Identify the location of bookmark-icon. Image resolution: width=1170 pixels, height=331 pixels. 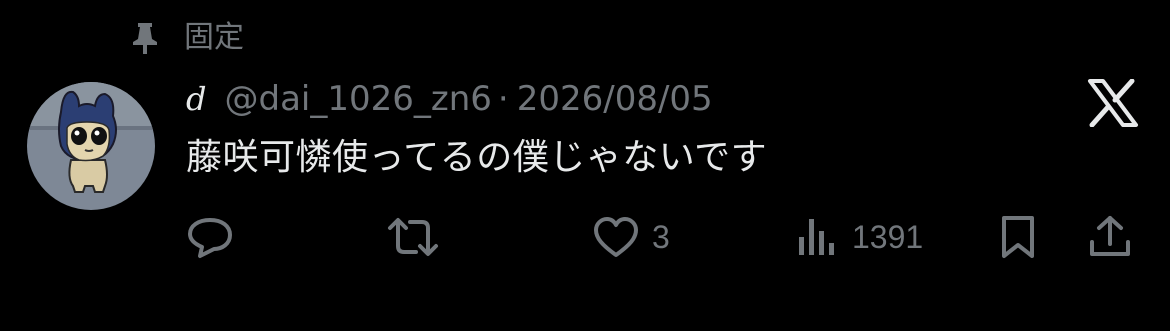
(1018, 237).